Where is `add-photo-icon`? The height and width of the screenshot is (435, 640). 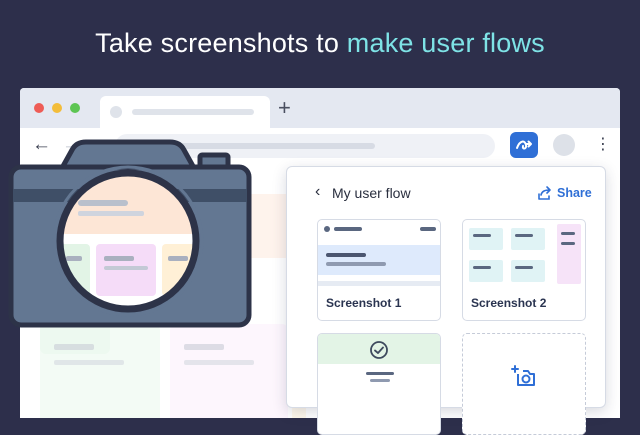
add-photo-icon is located at coordinates (523, 375).